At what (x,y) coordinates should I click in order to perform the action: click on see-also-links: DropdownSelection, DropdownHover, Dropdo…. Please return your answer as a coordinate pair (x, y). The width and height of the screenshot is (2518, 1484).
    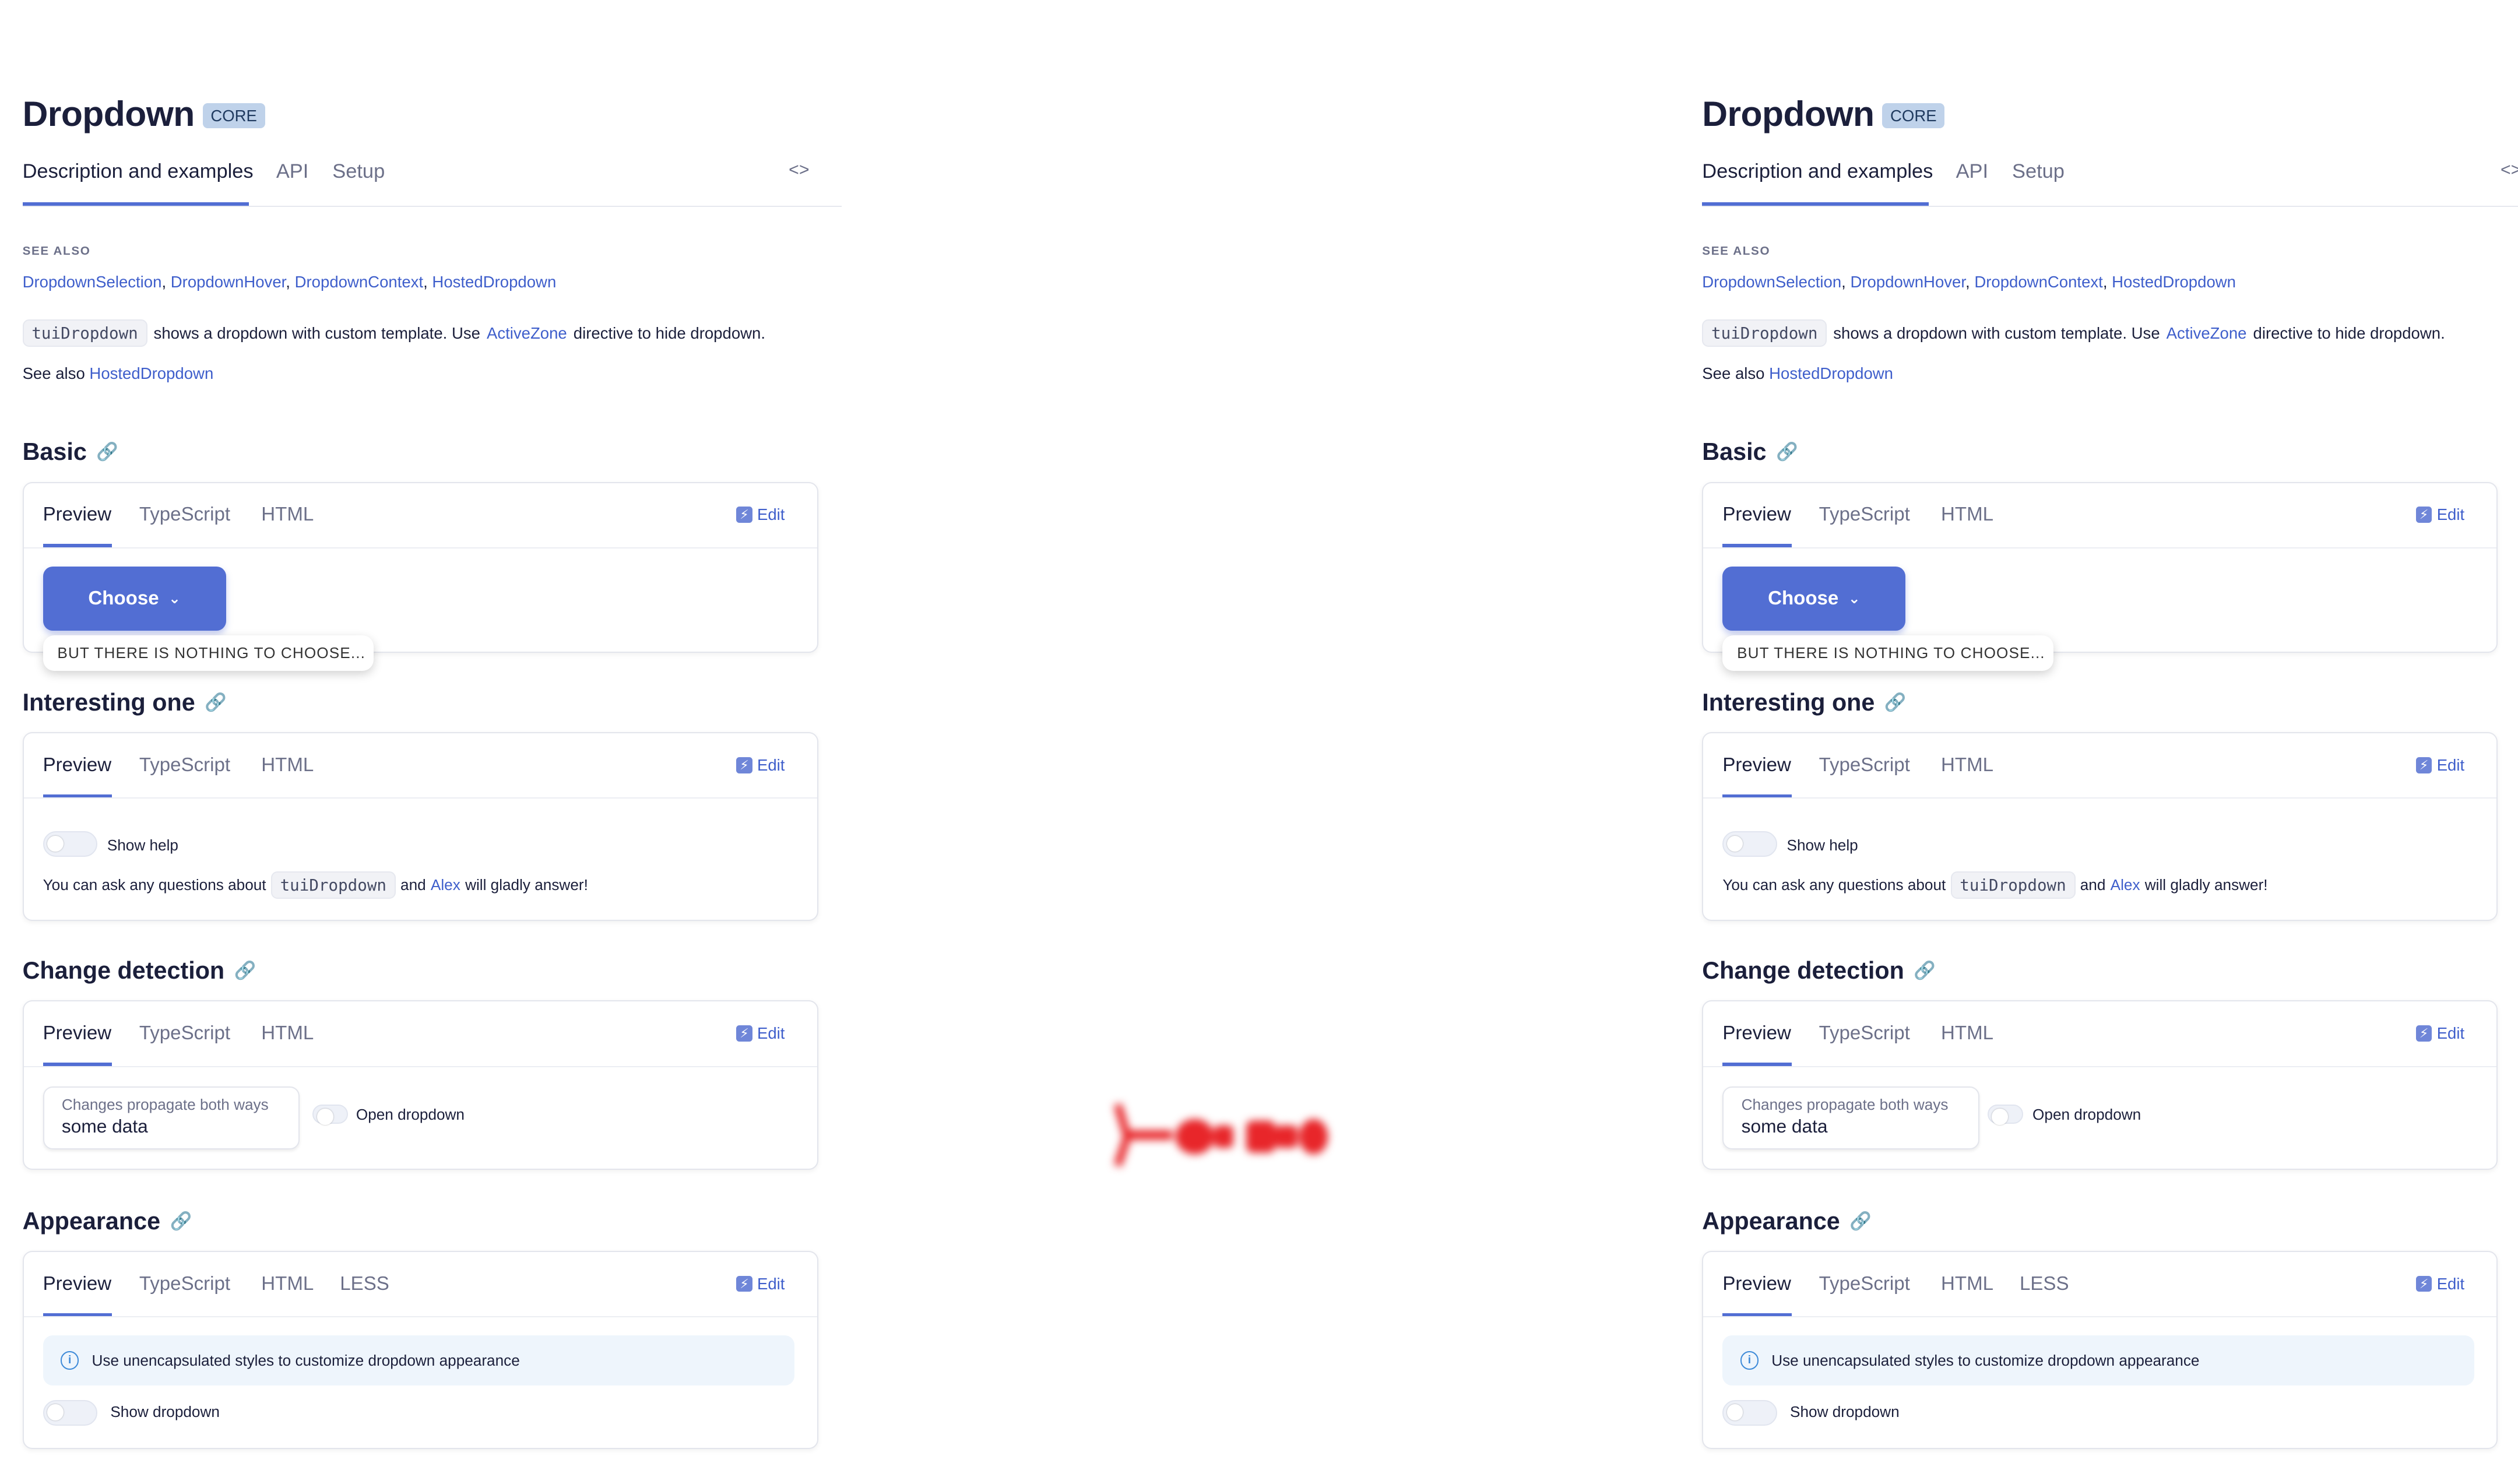
    Looking at the image, I should click on (1969, 282).